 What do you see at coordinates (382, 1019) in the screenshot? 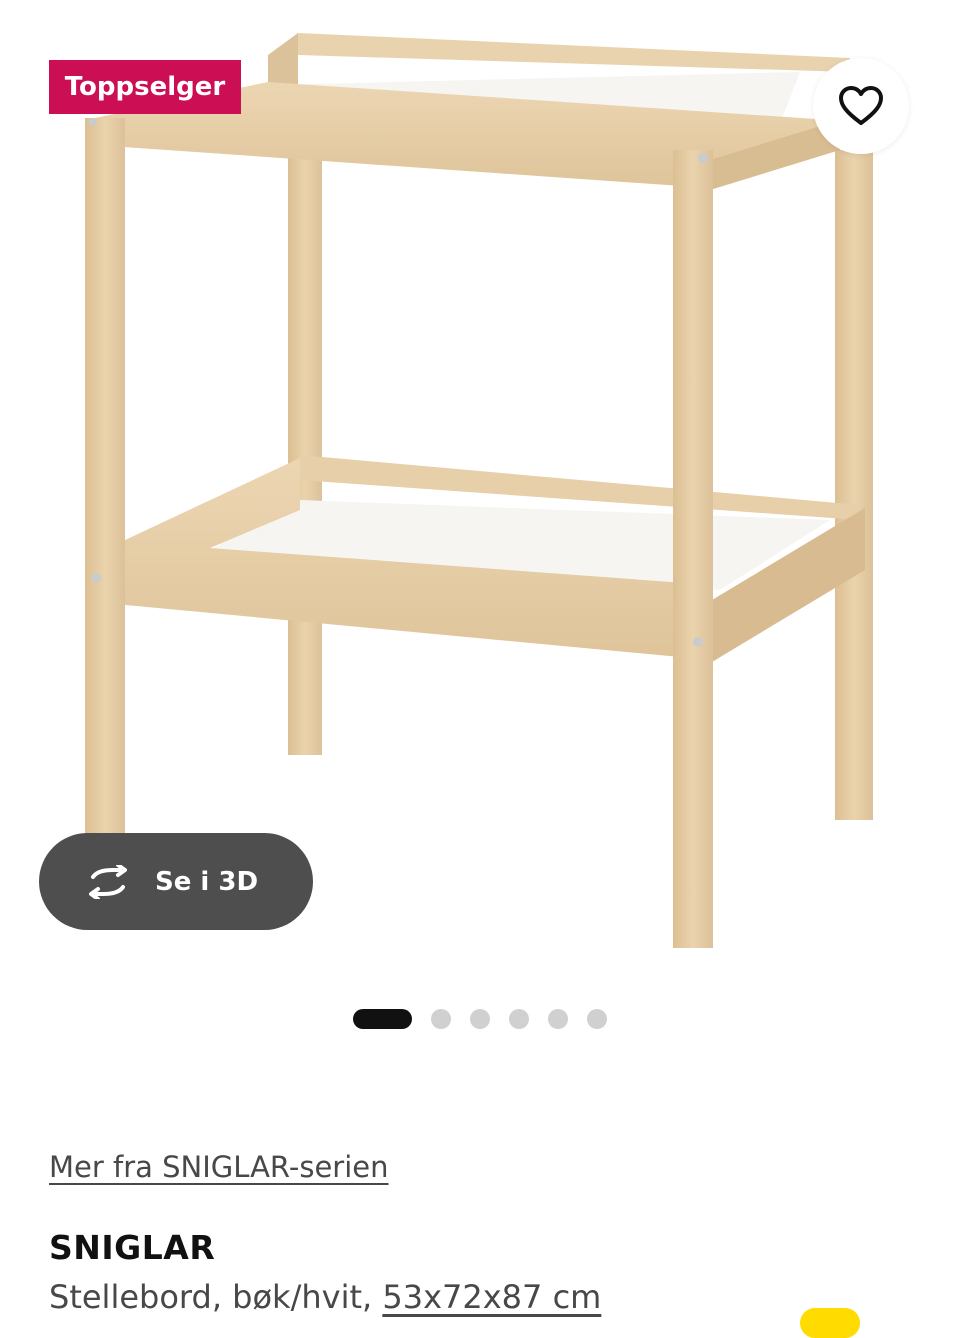
I see `carousel-dot-active` at bounding box center [382, 1019].